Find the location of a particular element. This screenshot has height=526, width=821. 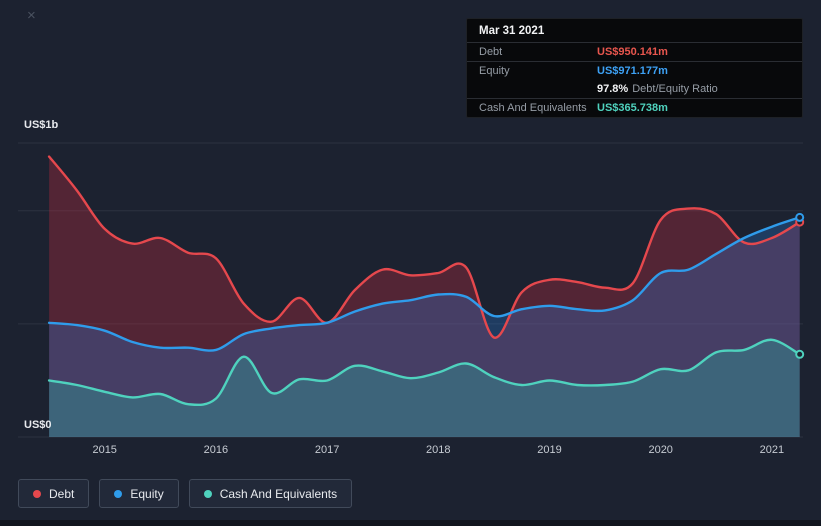

y-axis-label-max: US$1b is located at coordinates (41, 125).